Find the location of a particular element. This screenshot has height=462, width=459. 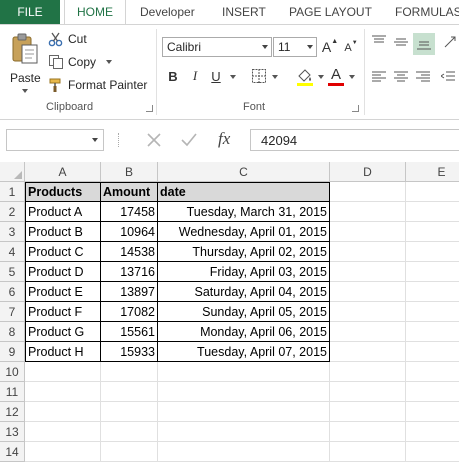

row-header: 6 is located at coordinates (12, 292).